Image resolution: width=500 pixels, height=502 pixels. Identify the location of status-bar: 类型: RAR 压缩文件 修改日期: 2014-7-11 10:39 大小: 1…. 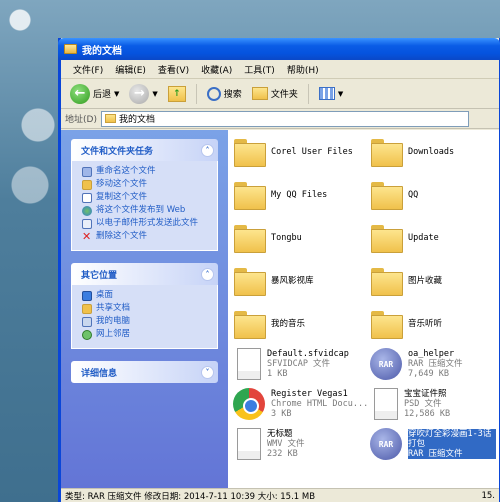
(280, 495).